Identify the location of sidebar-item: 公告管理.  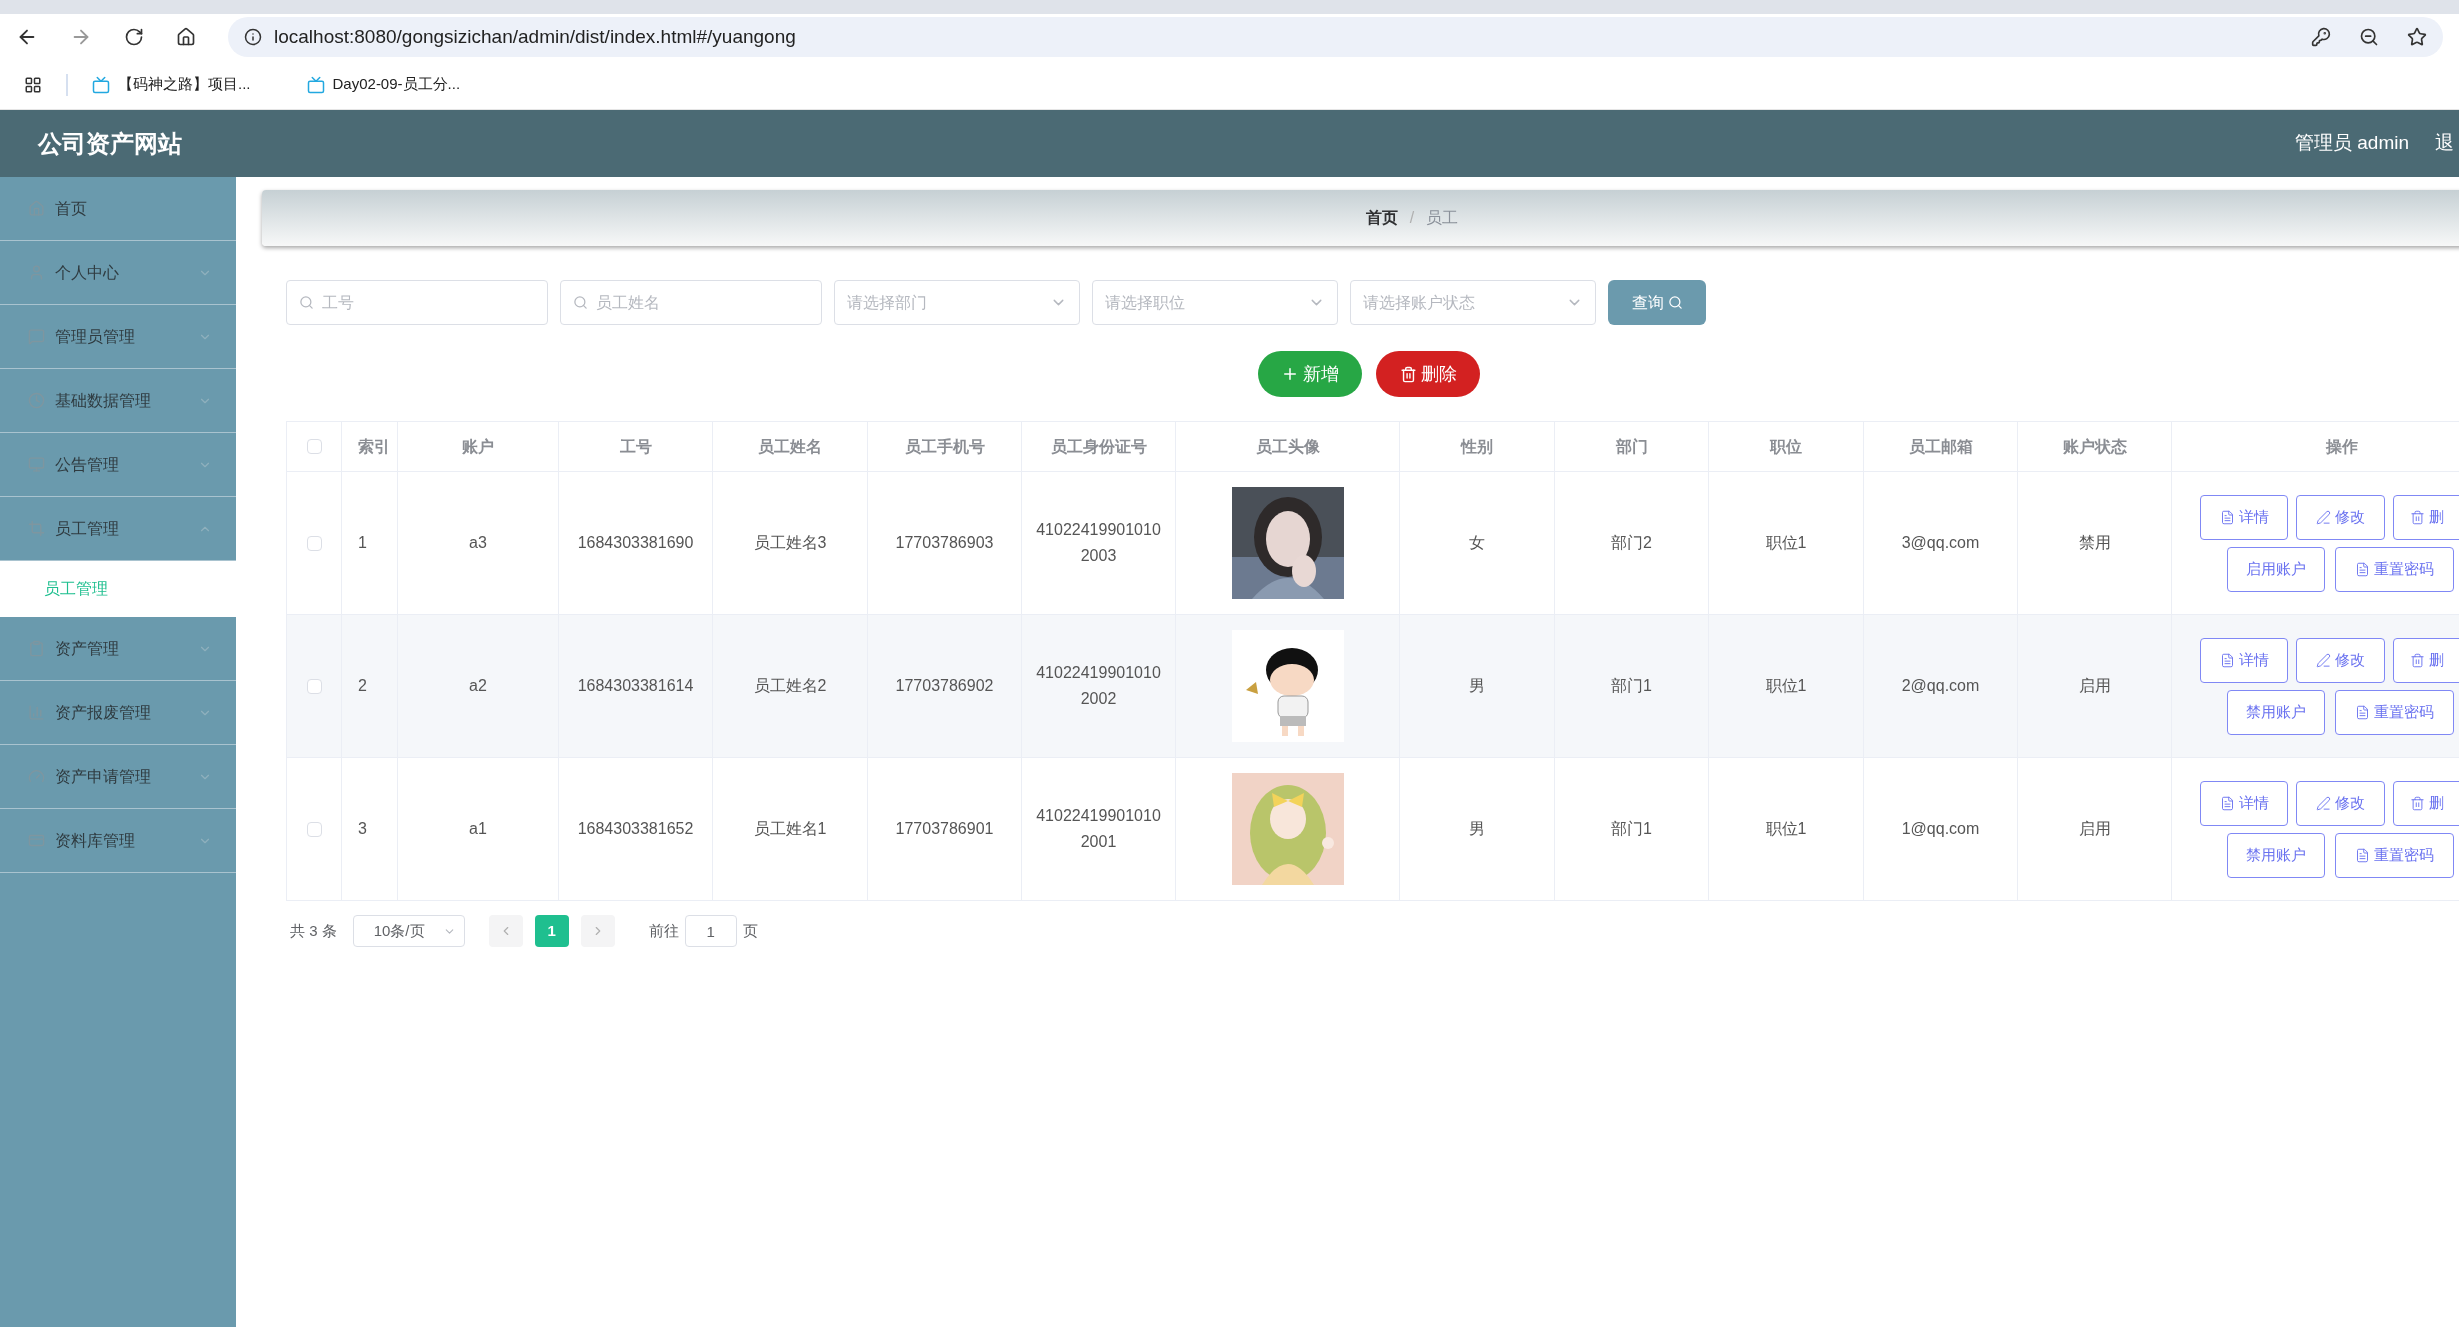
(118, 465).